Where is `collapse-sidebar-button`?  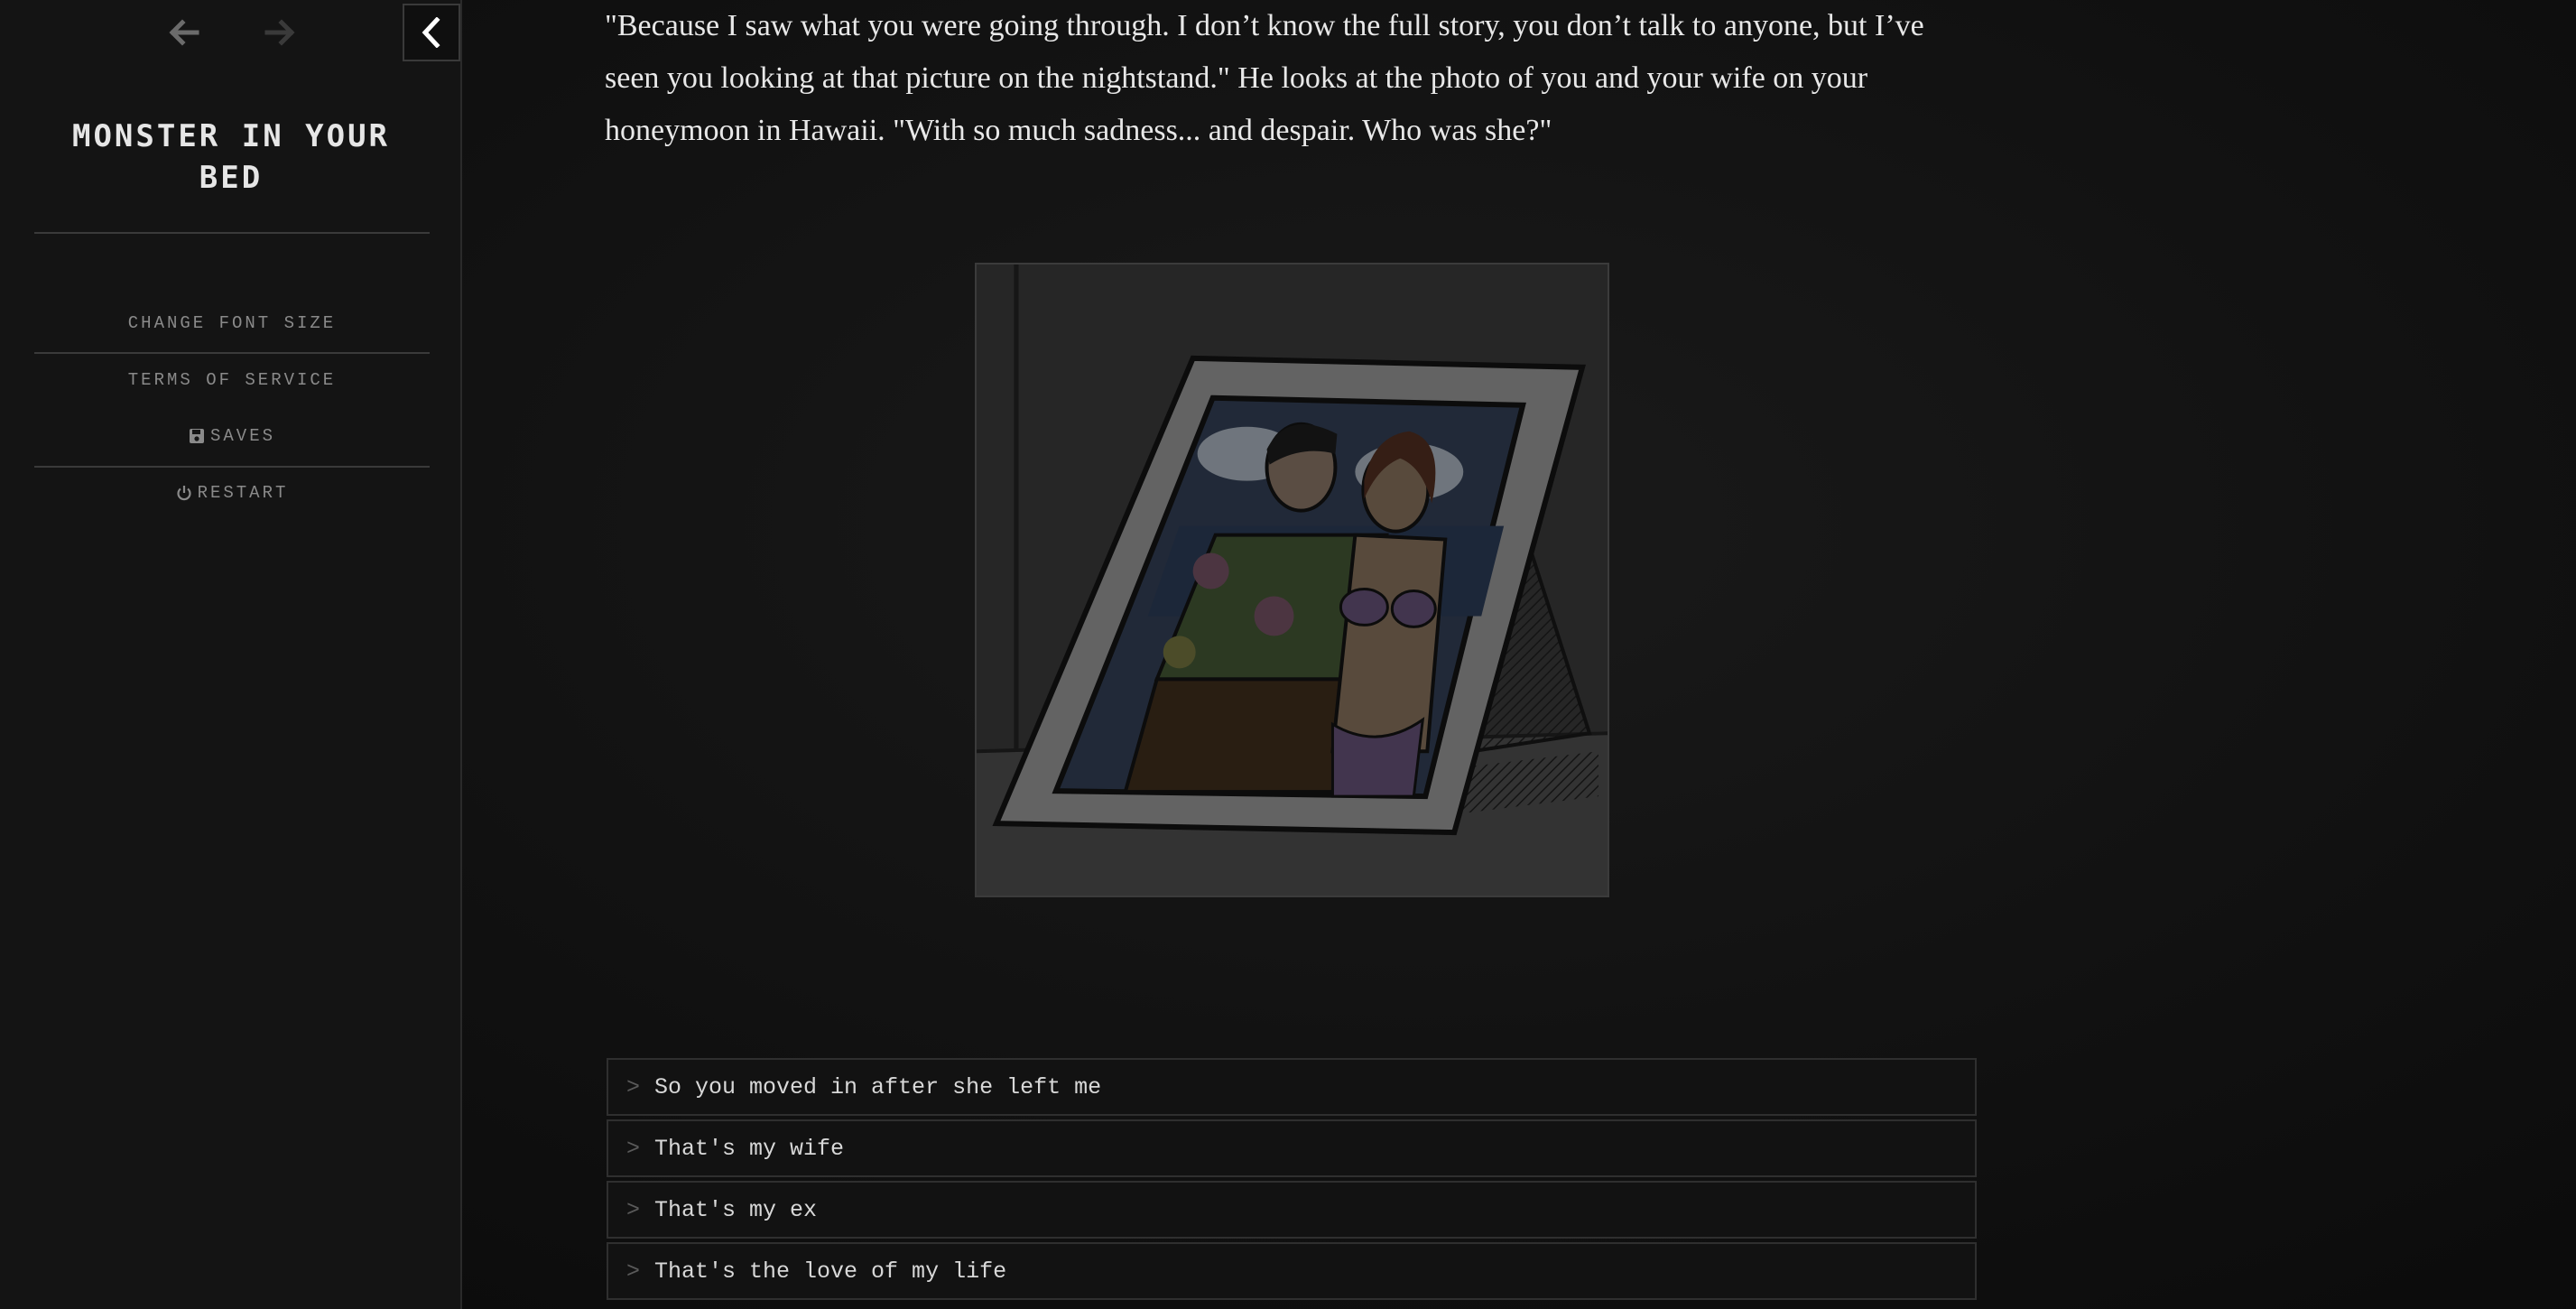 collapse-sidebar-button is located at coordinates (431, 32).